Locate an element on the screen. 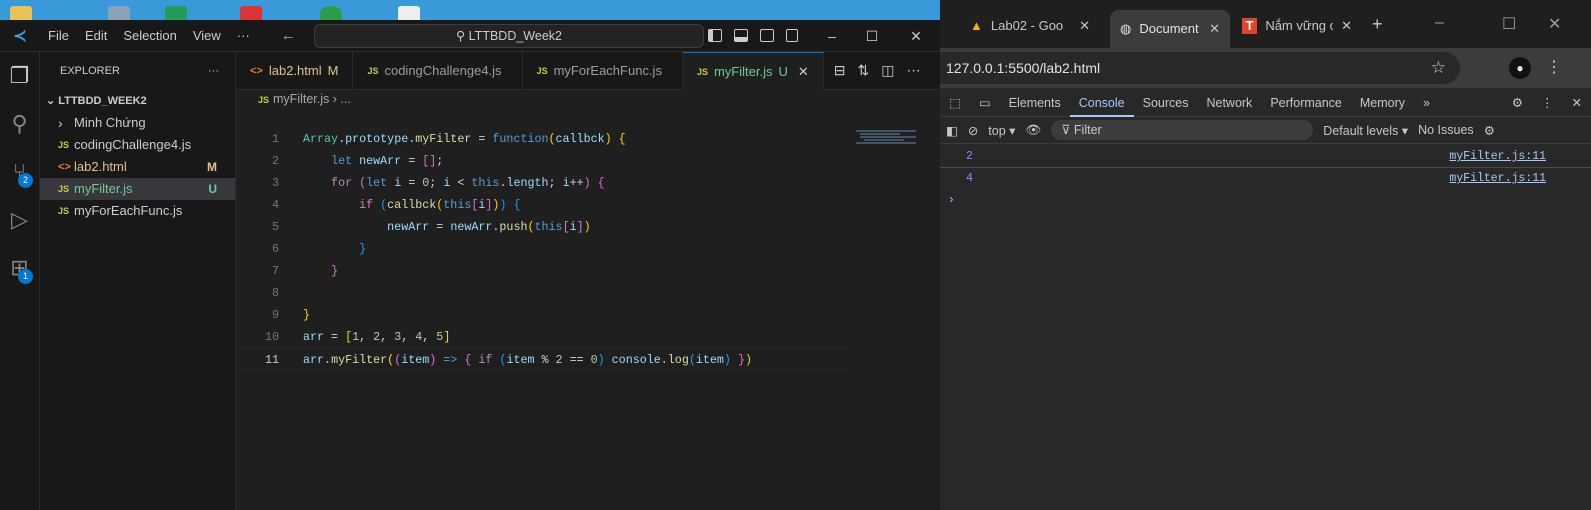 The image size is (1591, 510). extensions-icon: ⊞ 1 is located at coordinates (19, 268).